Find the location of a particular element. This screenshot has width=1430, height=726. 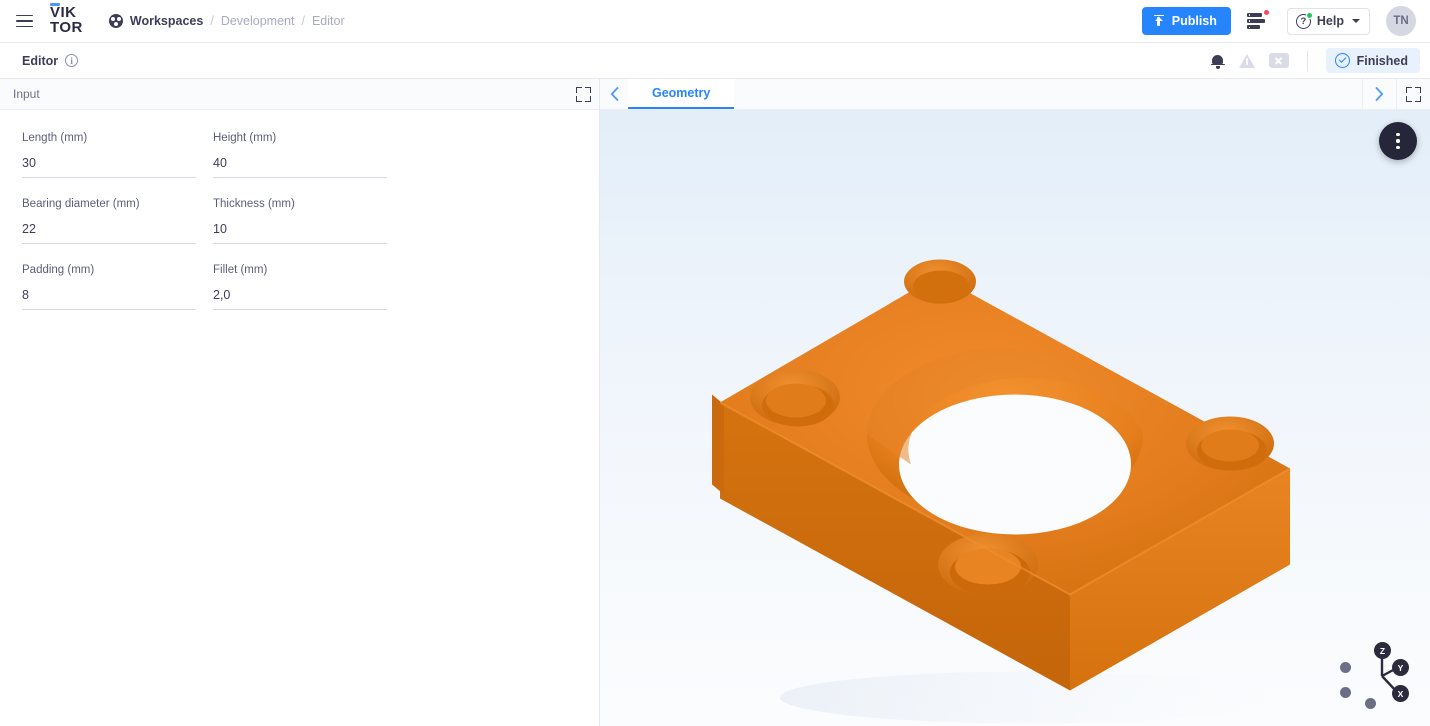

field-length: Length (mm) is located at coordinates (109, 155).